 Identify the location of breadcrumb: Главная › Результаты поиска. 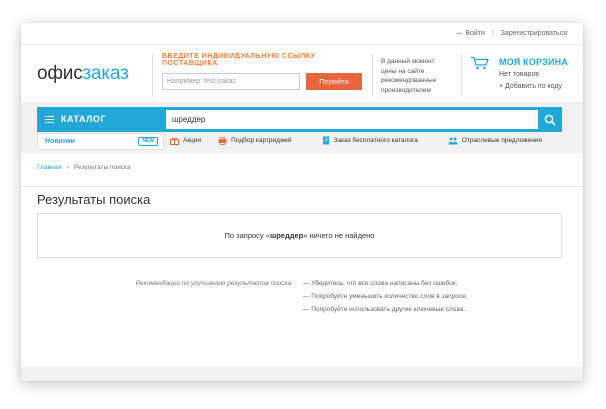
(84, 167).